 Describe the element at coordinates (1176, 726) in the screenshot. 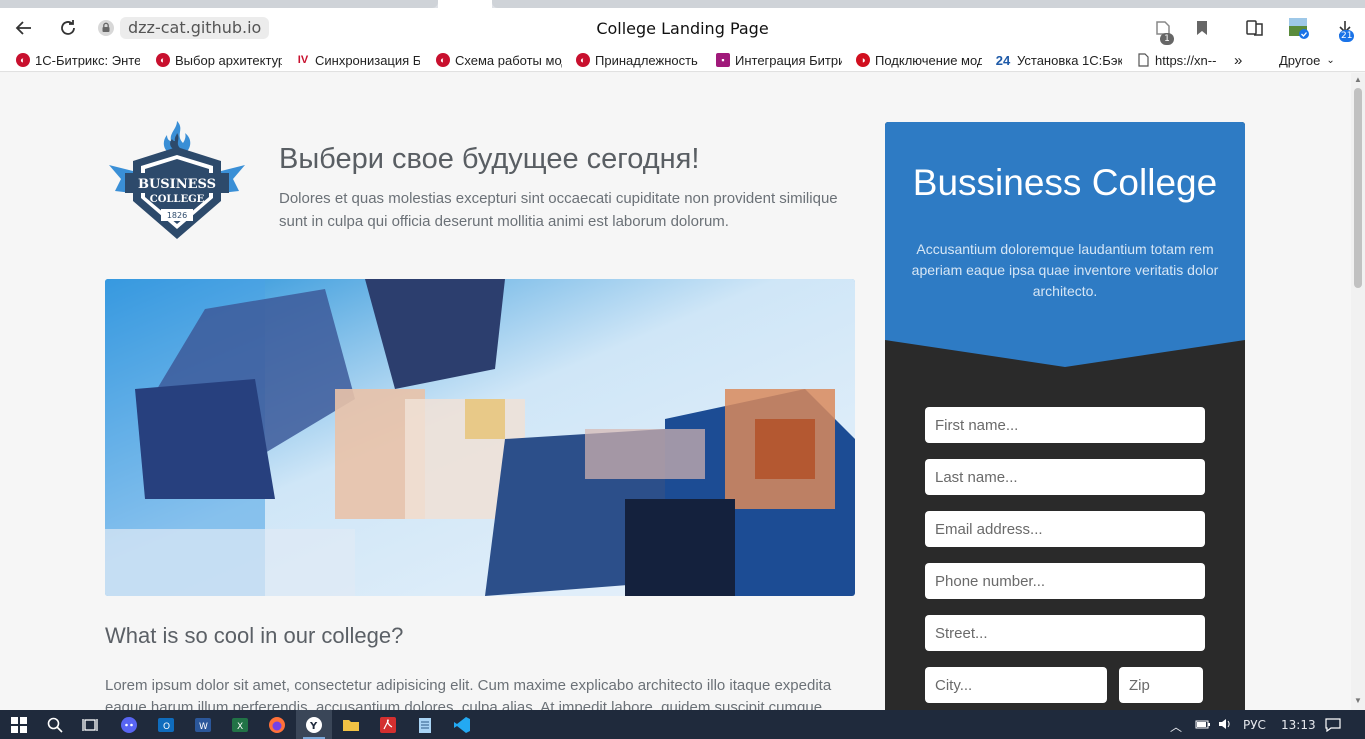

I see `tray-chevron-icon: ︿` at that location.